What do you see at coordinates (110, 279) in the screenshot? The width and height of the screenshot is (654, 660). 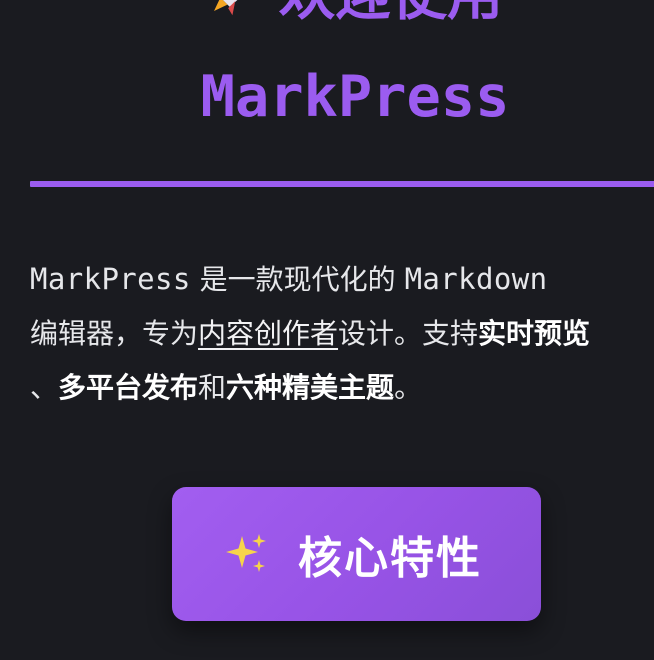 I see `intro-app-name: MarkPress` at bounding box center [110, 279].